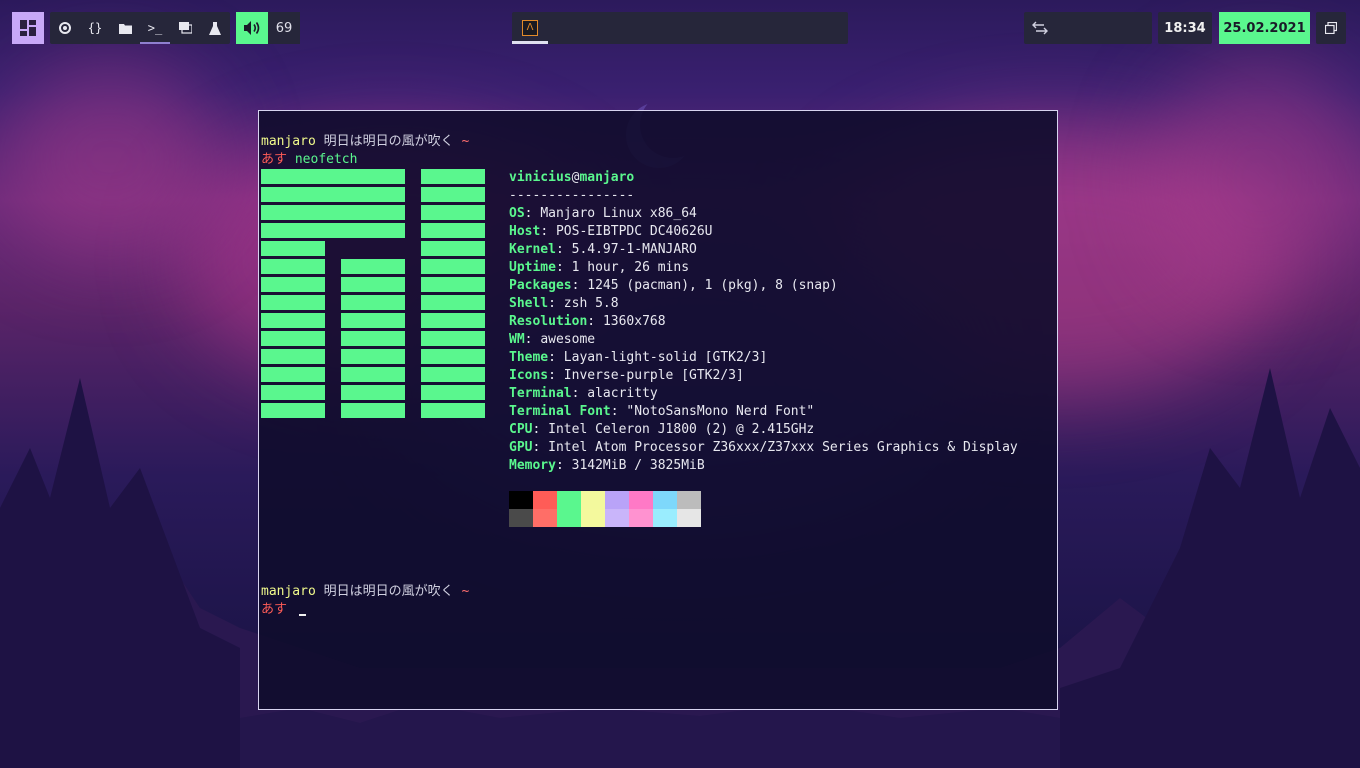  I want to click on layout-toggle-button, so click(28, 28).